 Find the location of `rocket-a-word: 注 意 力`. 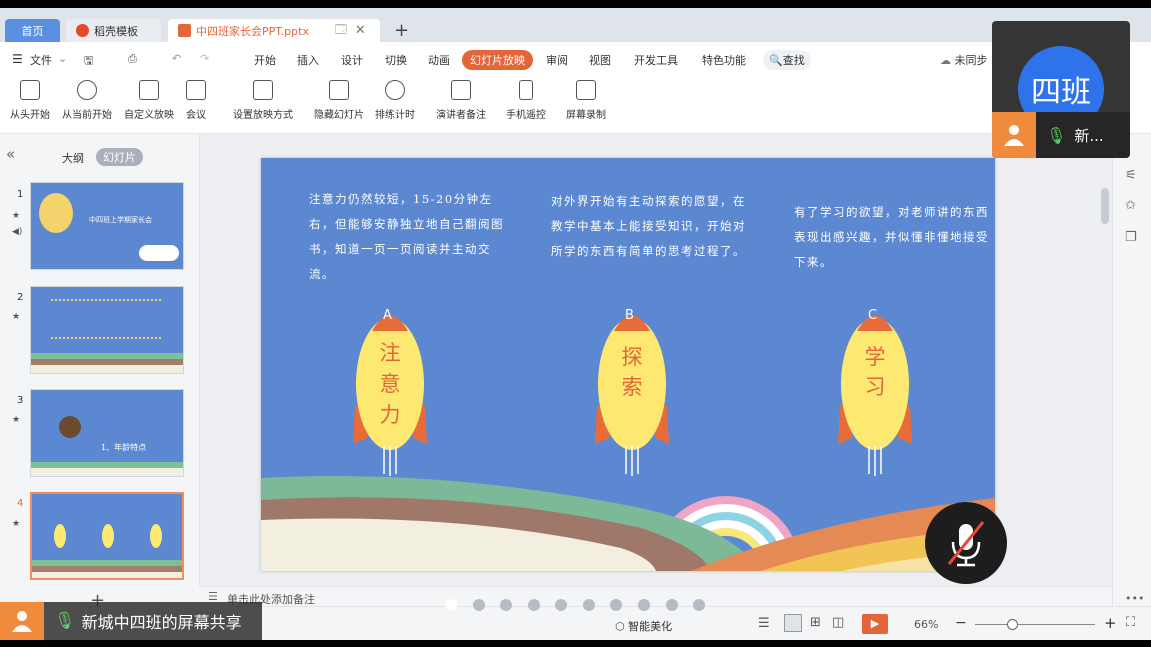

rocket-a-word: 注 意 力 is located at coordinates (390, 384).